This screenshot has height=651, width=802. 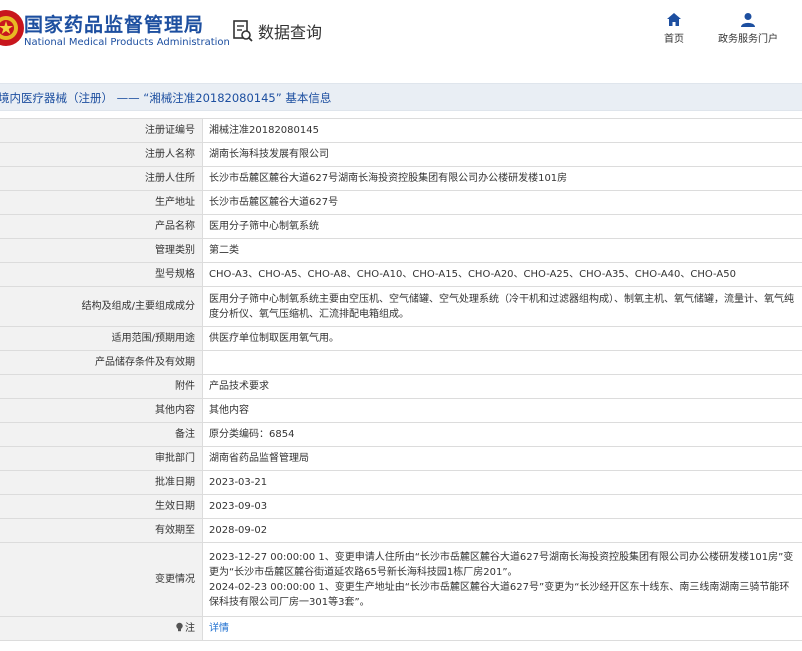 What do you see at coordinates (502, 362) in the screenshot?
I see `field-value` at bounding box center [502, 362].